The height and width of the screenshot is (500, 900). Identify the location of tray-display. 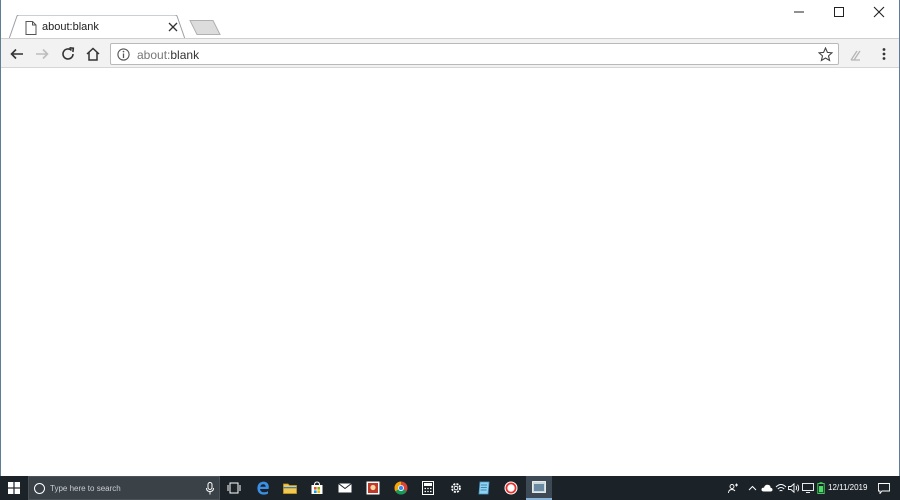
(808, 488).